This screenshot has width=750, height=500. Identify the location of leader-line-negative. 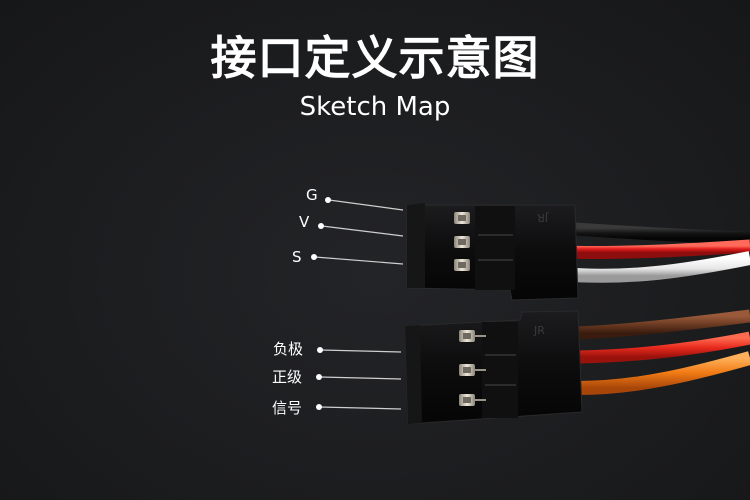
(361, 351).